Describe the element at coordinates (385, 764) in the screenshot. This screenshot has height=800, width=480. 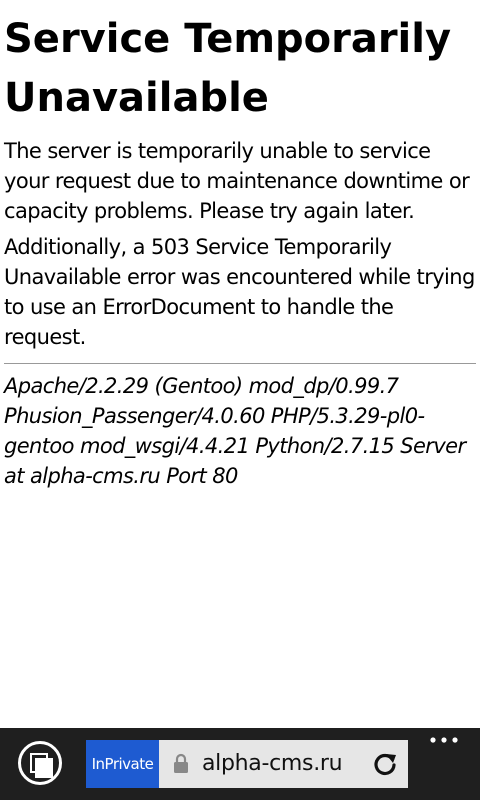
I see `refresh-icon` at that location.